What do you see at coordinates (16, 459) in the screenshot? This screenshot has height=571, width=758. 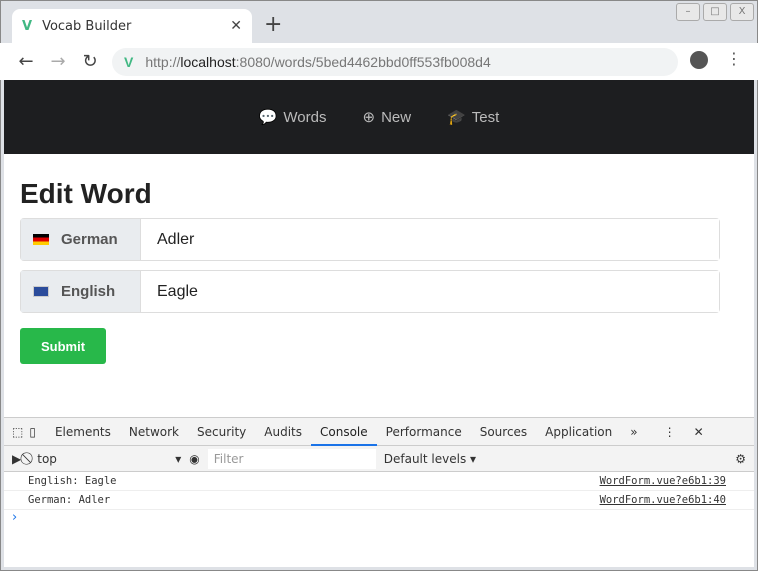 I see `sidebar-toggle-icon: ▶` at bounding box center [16, 459].